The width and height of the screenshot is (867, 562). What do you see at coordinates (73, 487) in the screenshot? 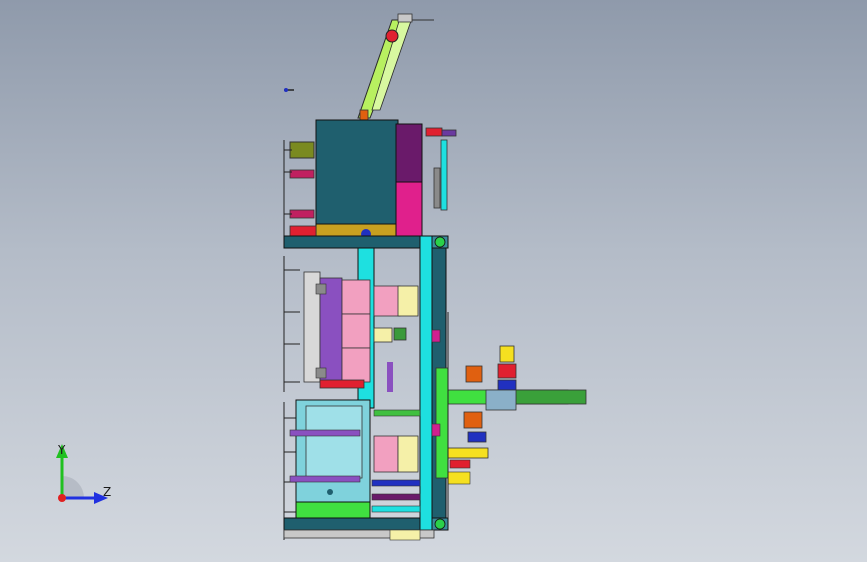
I see `triad-quadrant` at bounding box center [73, 487].